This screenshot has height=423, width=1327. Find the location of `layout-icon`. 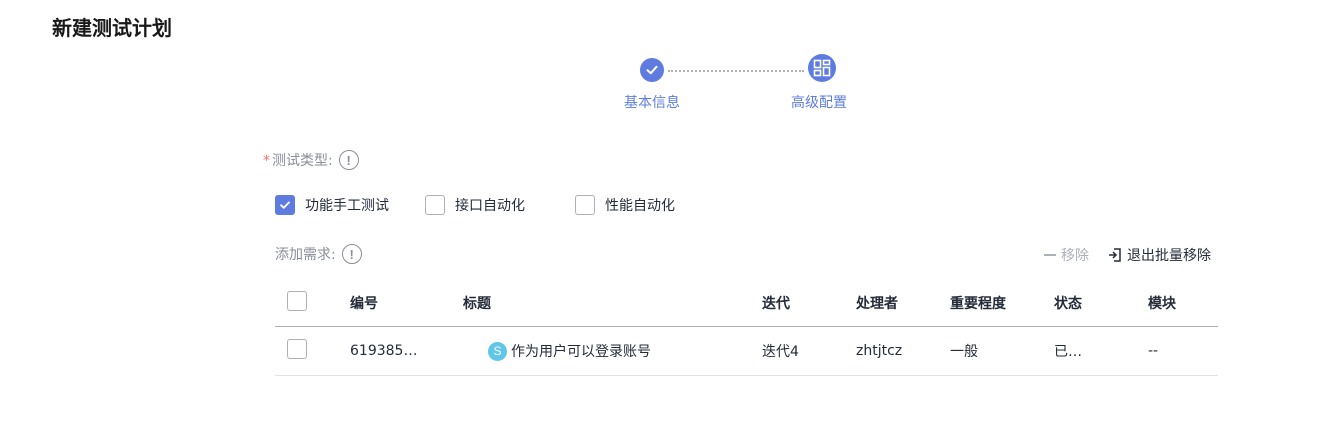

layout-icon is located at coordinates (822, 68).